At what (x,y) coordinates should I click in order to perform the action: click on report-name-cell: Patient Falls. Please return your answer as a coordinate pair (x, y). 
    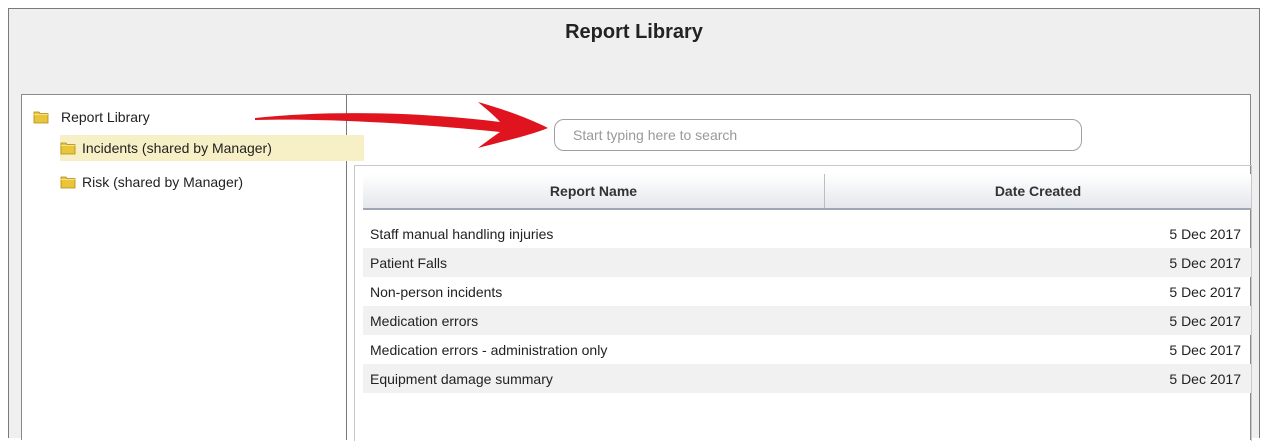
    Looking at the image, I should click on (594, 262).